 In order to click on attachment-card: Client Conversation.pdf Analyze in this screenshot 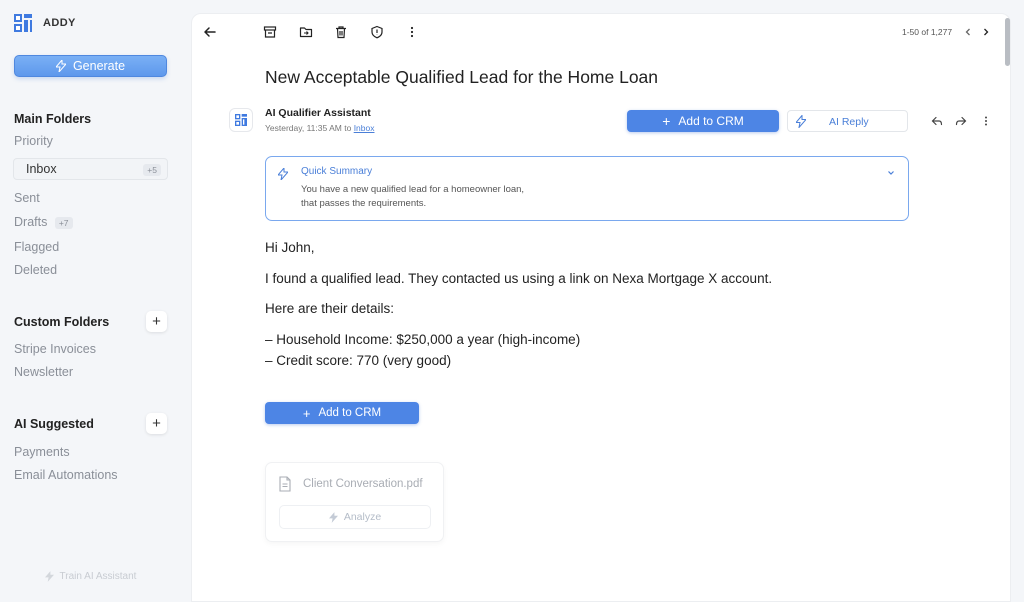, I will do `click(354, 502)`.